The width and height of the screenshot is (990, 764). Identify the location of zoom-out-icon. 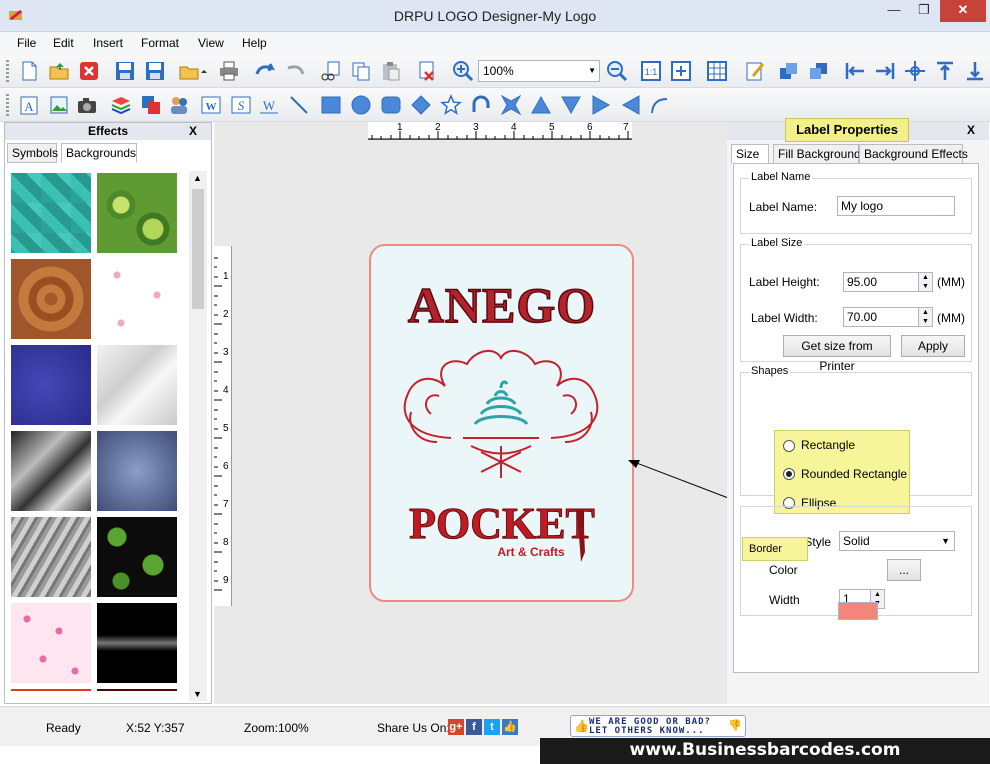
(617, 71).